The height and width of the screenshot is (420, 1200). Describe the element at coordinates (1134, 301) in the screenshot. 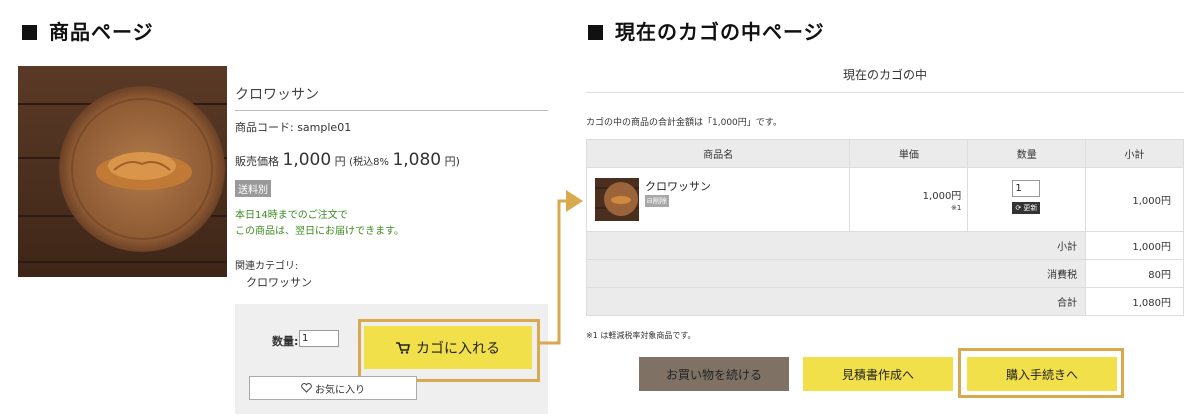

I see `summary-value: 1,080円` at that location.